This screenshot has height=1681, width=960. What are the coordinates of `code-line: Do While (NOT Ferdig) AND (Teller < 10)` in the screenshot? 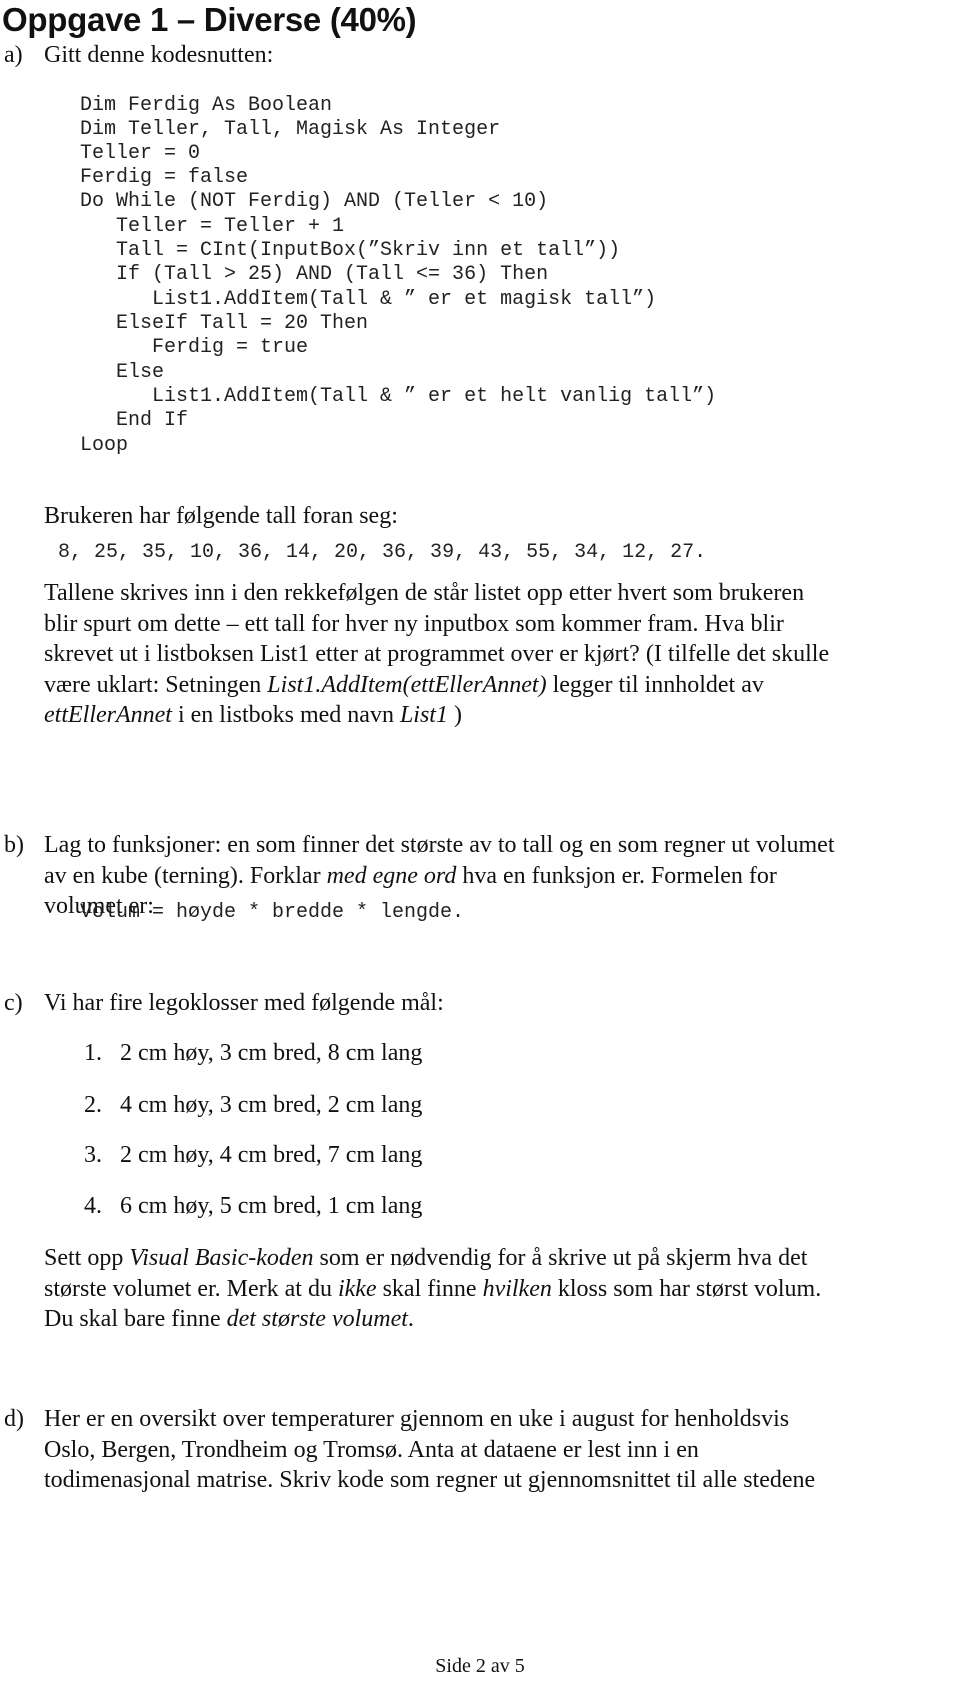 It's located at (314, 201).